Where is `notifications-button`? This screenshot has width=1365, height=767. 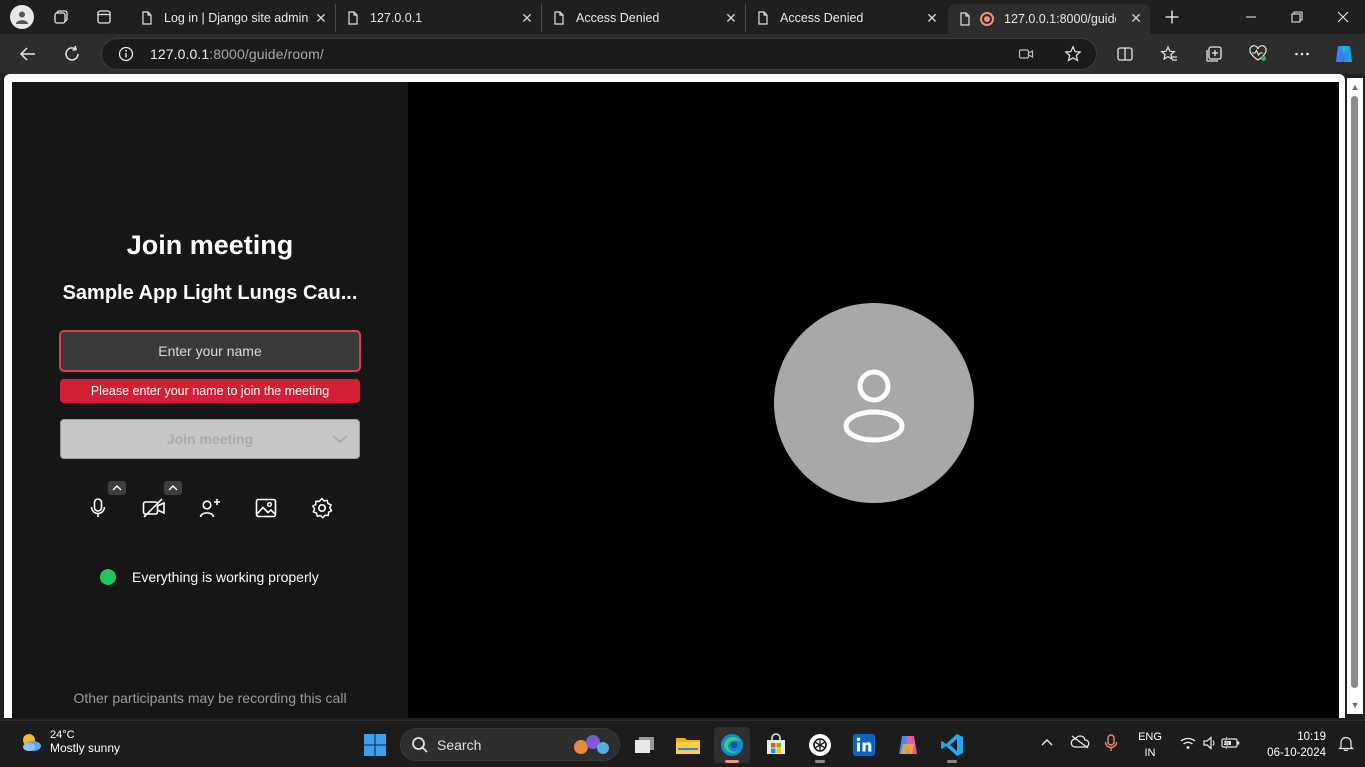
notifications-button is located at coordinates (1346, 744).